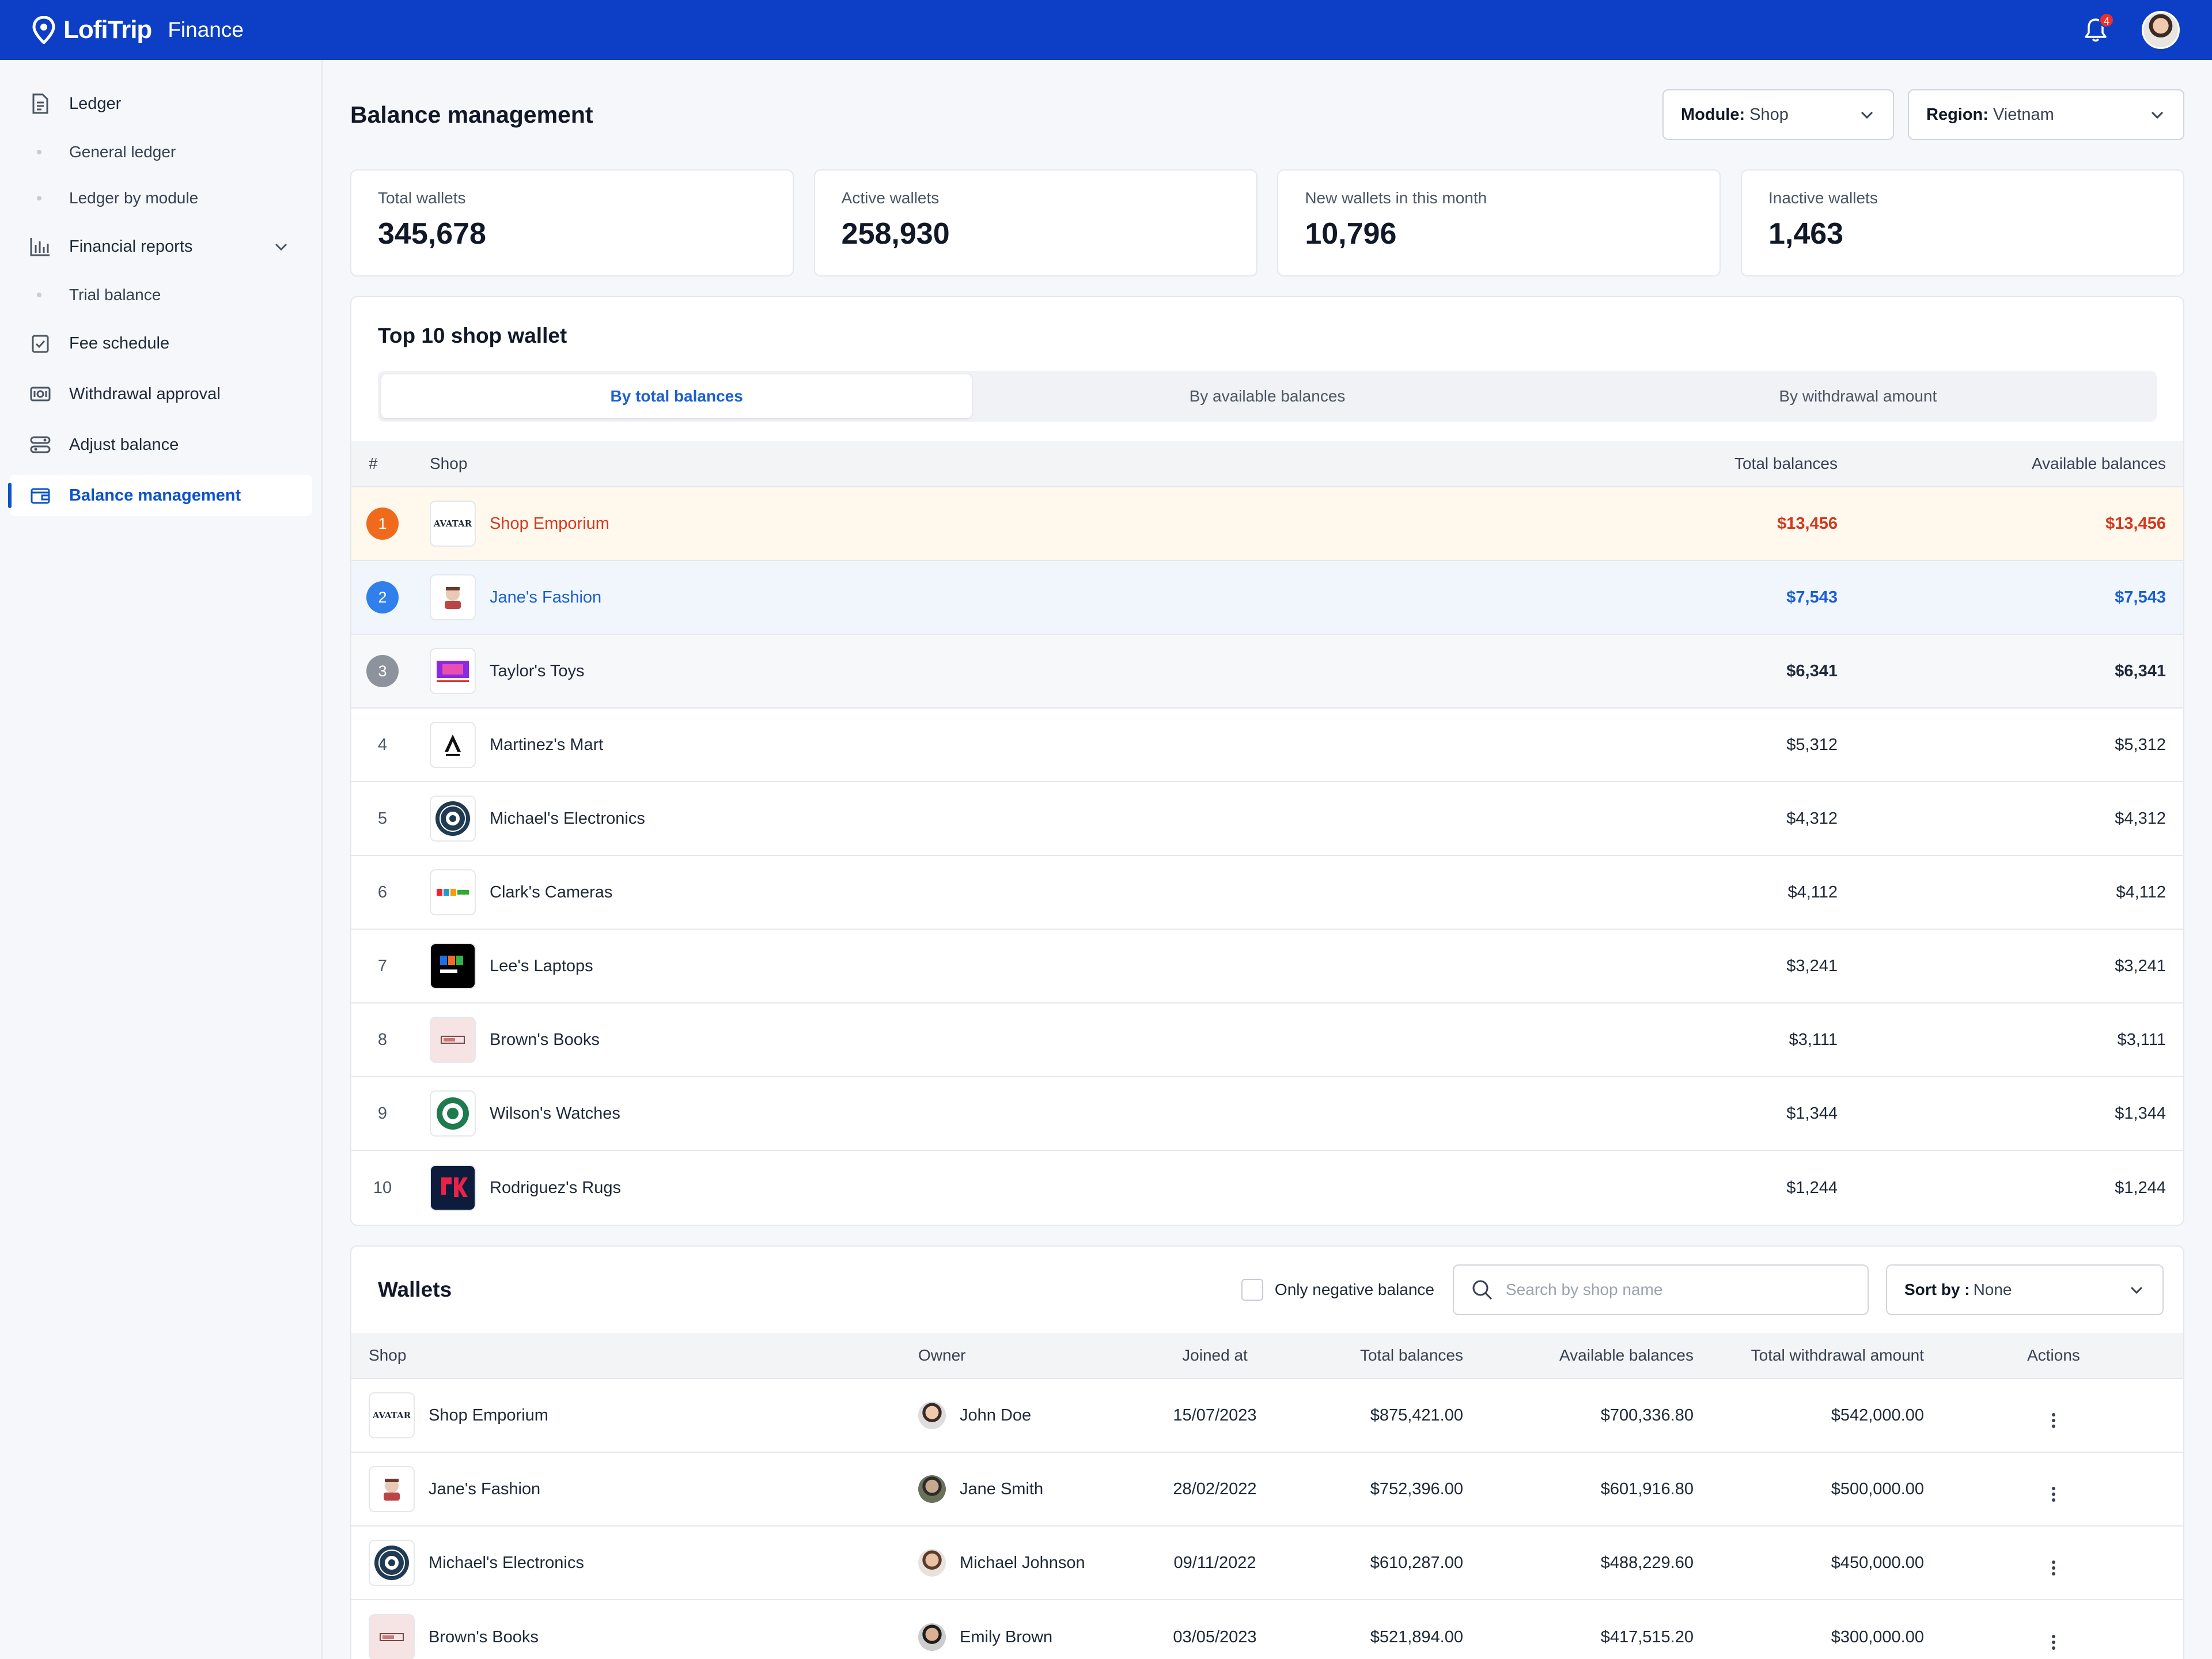  Describe the element at coordinates (2135, 523) in the screenshot. I see `available-balance: $13,456` at that location.